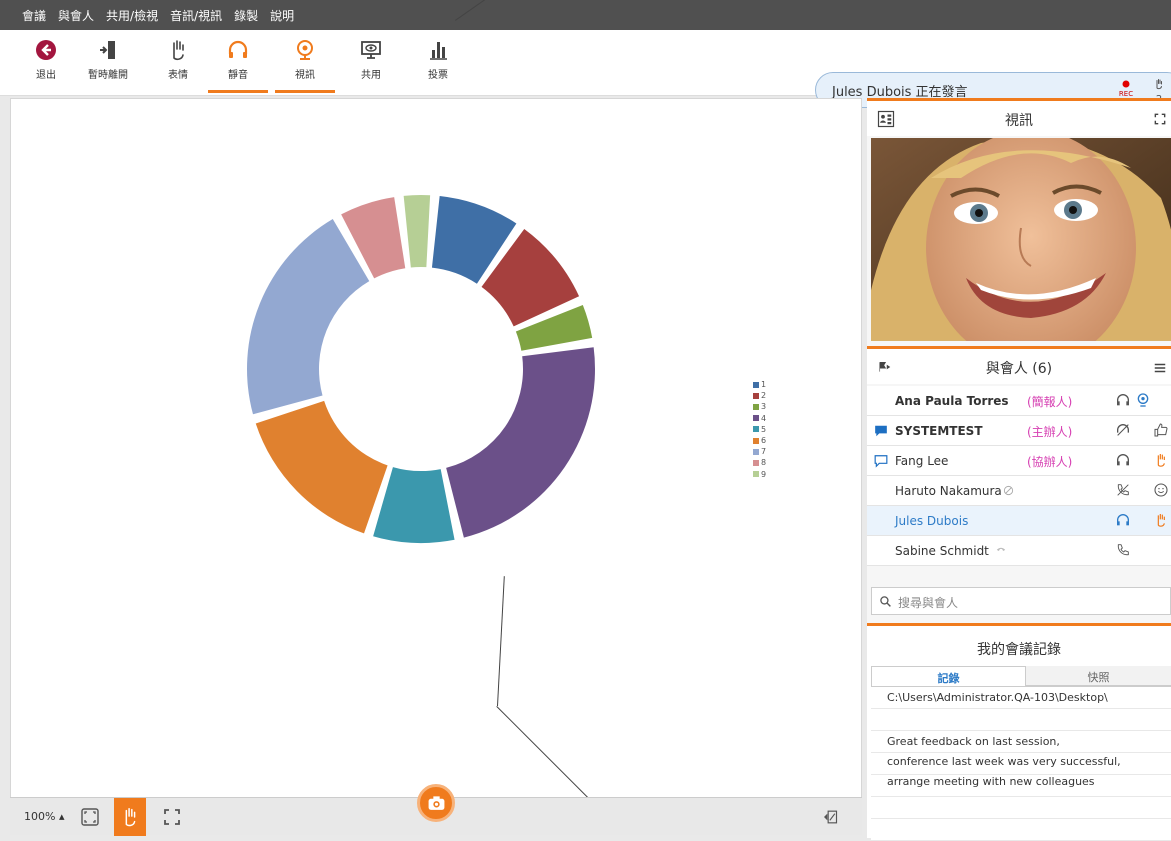 Image resolution: width=1171 pixels, height=841 pixels. What do you see at coordinates (1160, 119) in the screenshot?
I see `expand-video-icon` at bounding box center [1160, 119].